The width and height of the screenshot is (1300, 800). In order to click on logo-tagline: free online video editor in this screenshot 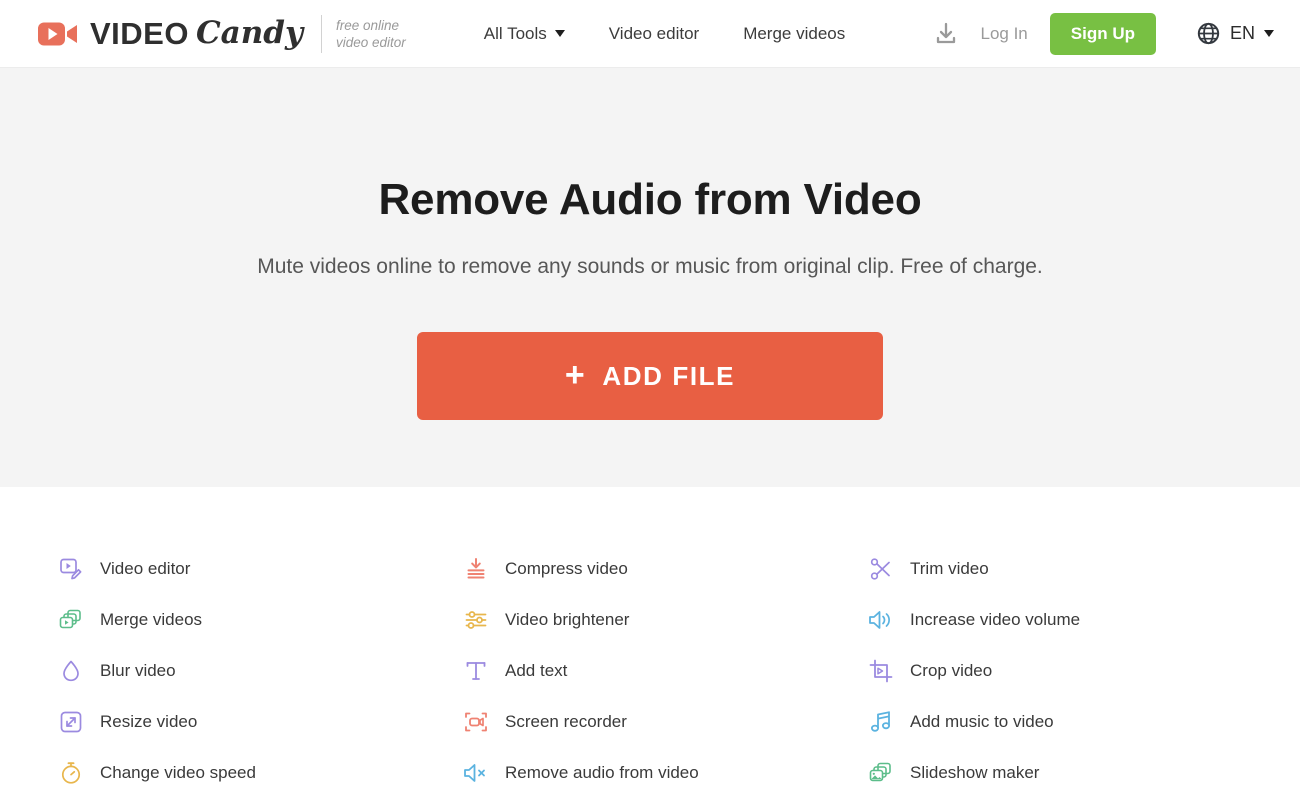, I will do `click(371, 34)`.